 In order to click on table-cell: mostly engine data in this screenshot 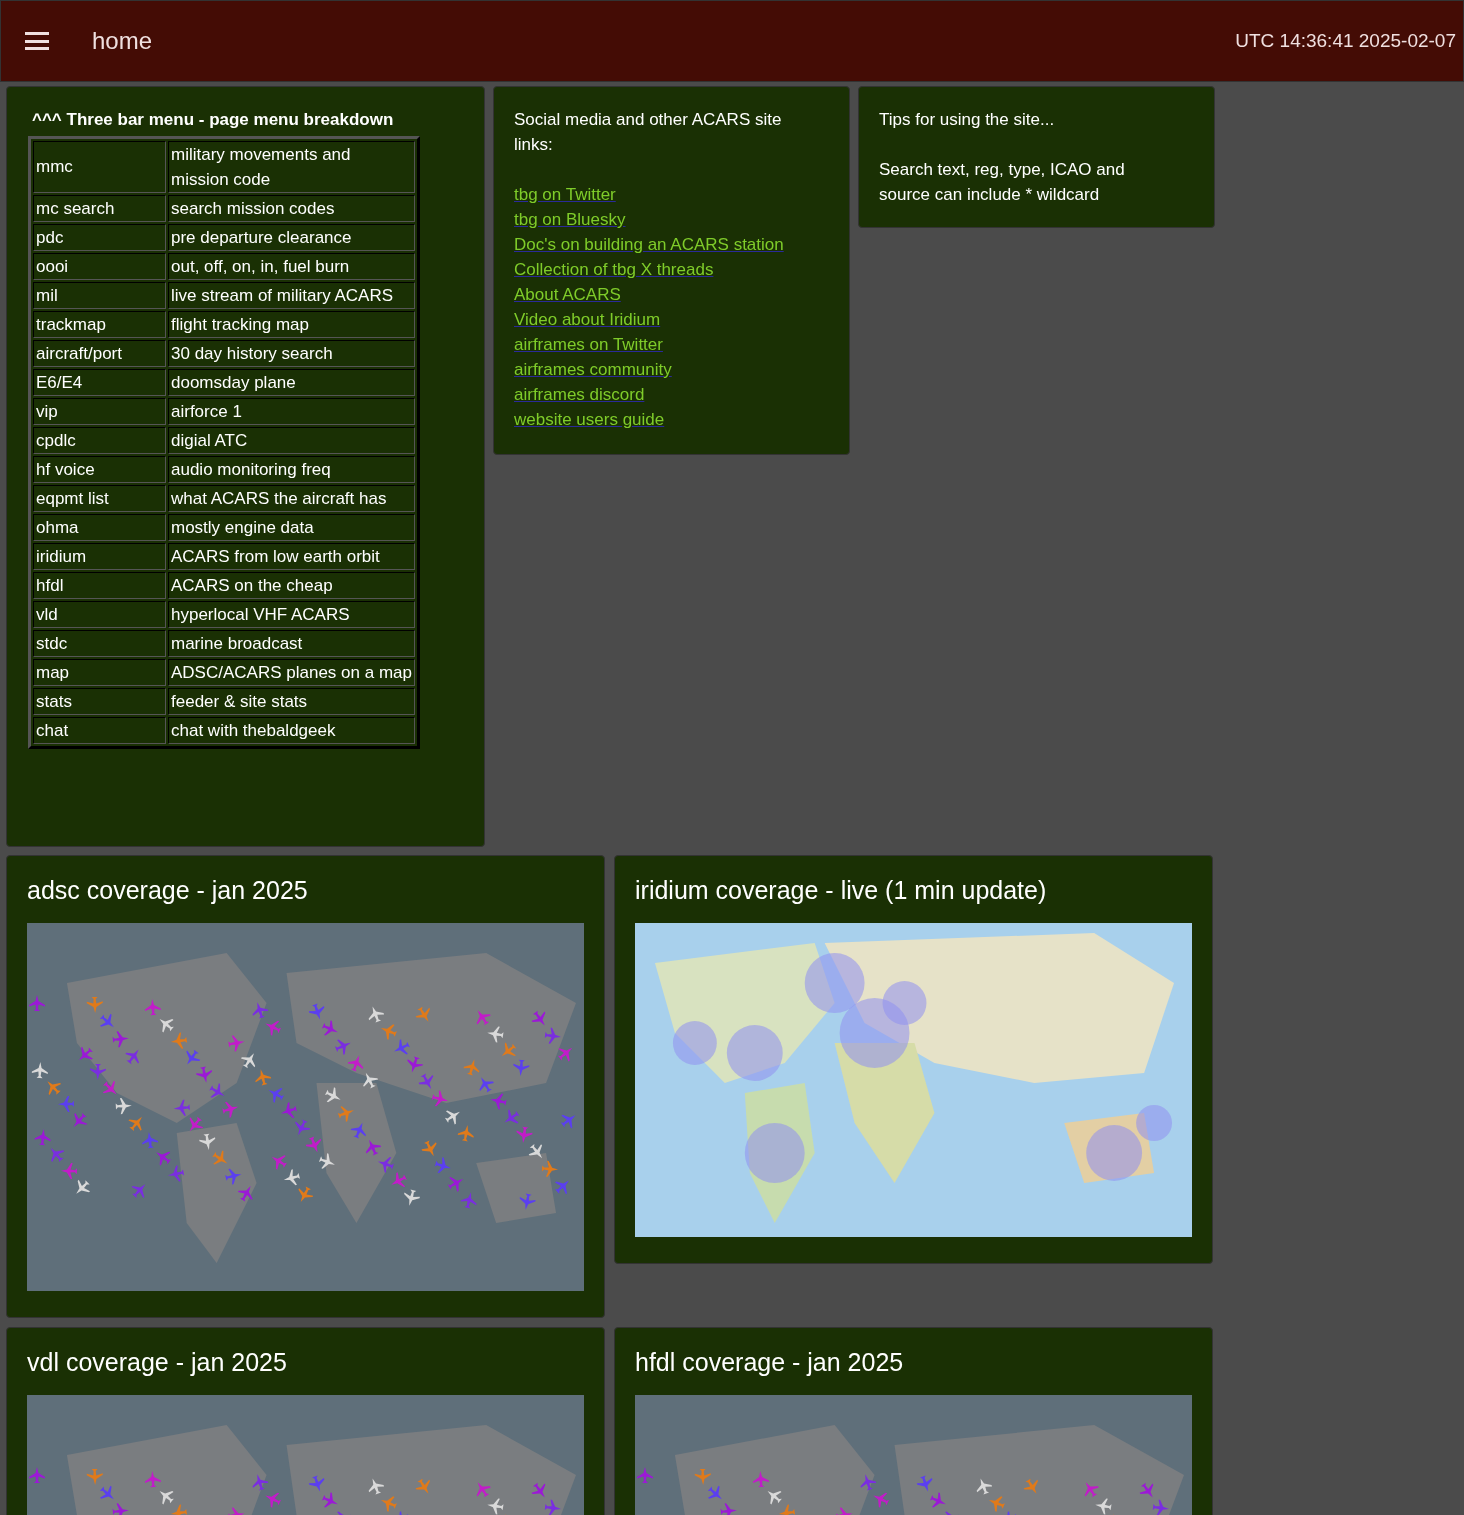, I will do `click(291, 527)`.